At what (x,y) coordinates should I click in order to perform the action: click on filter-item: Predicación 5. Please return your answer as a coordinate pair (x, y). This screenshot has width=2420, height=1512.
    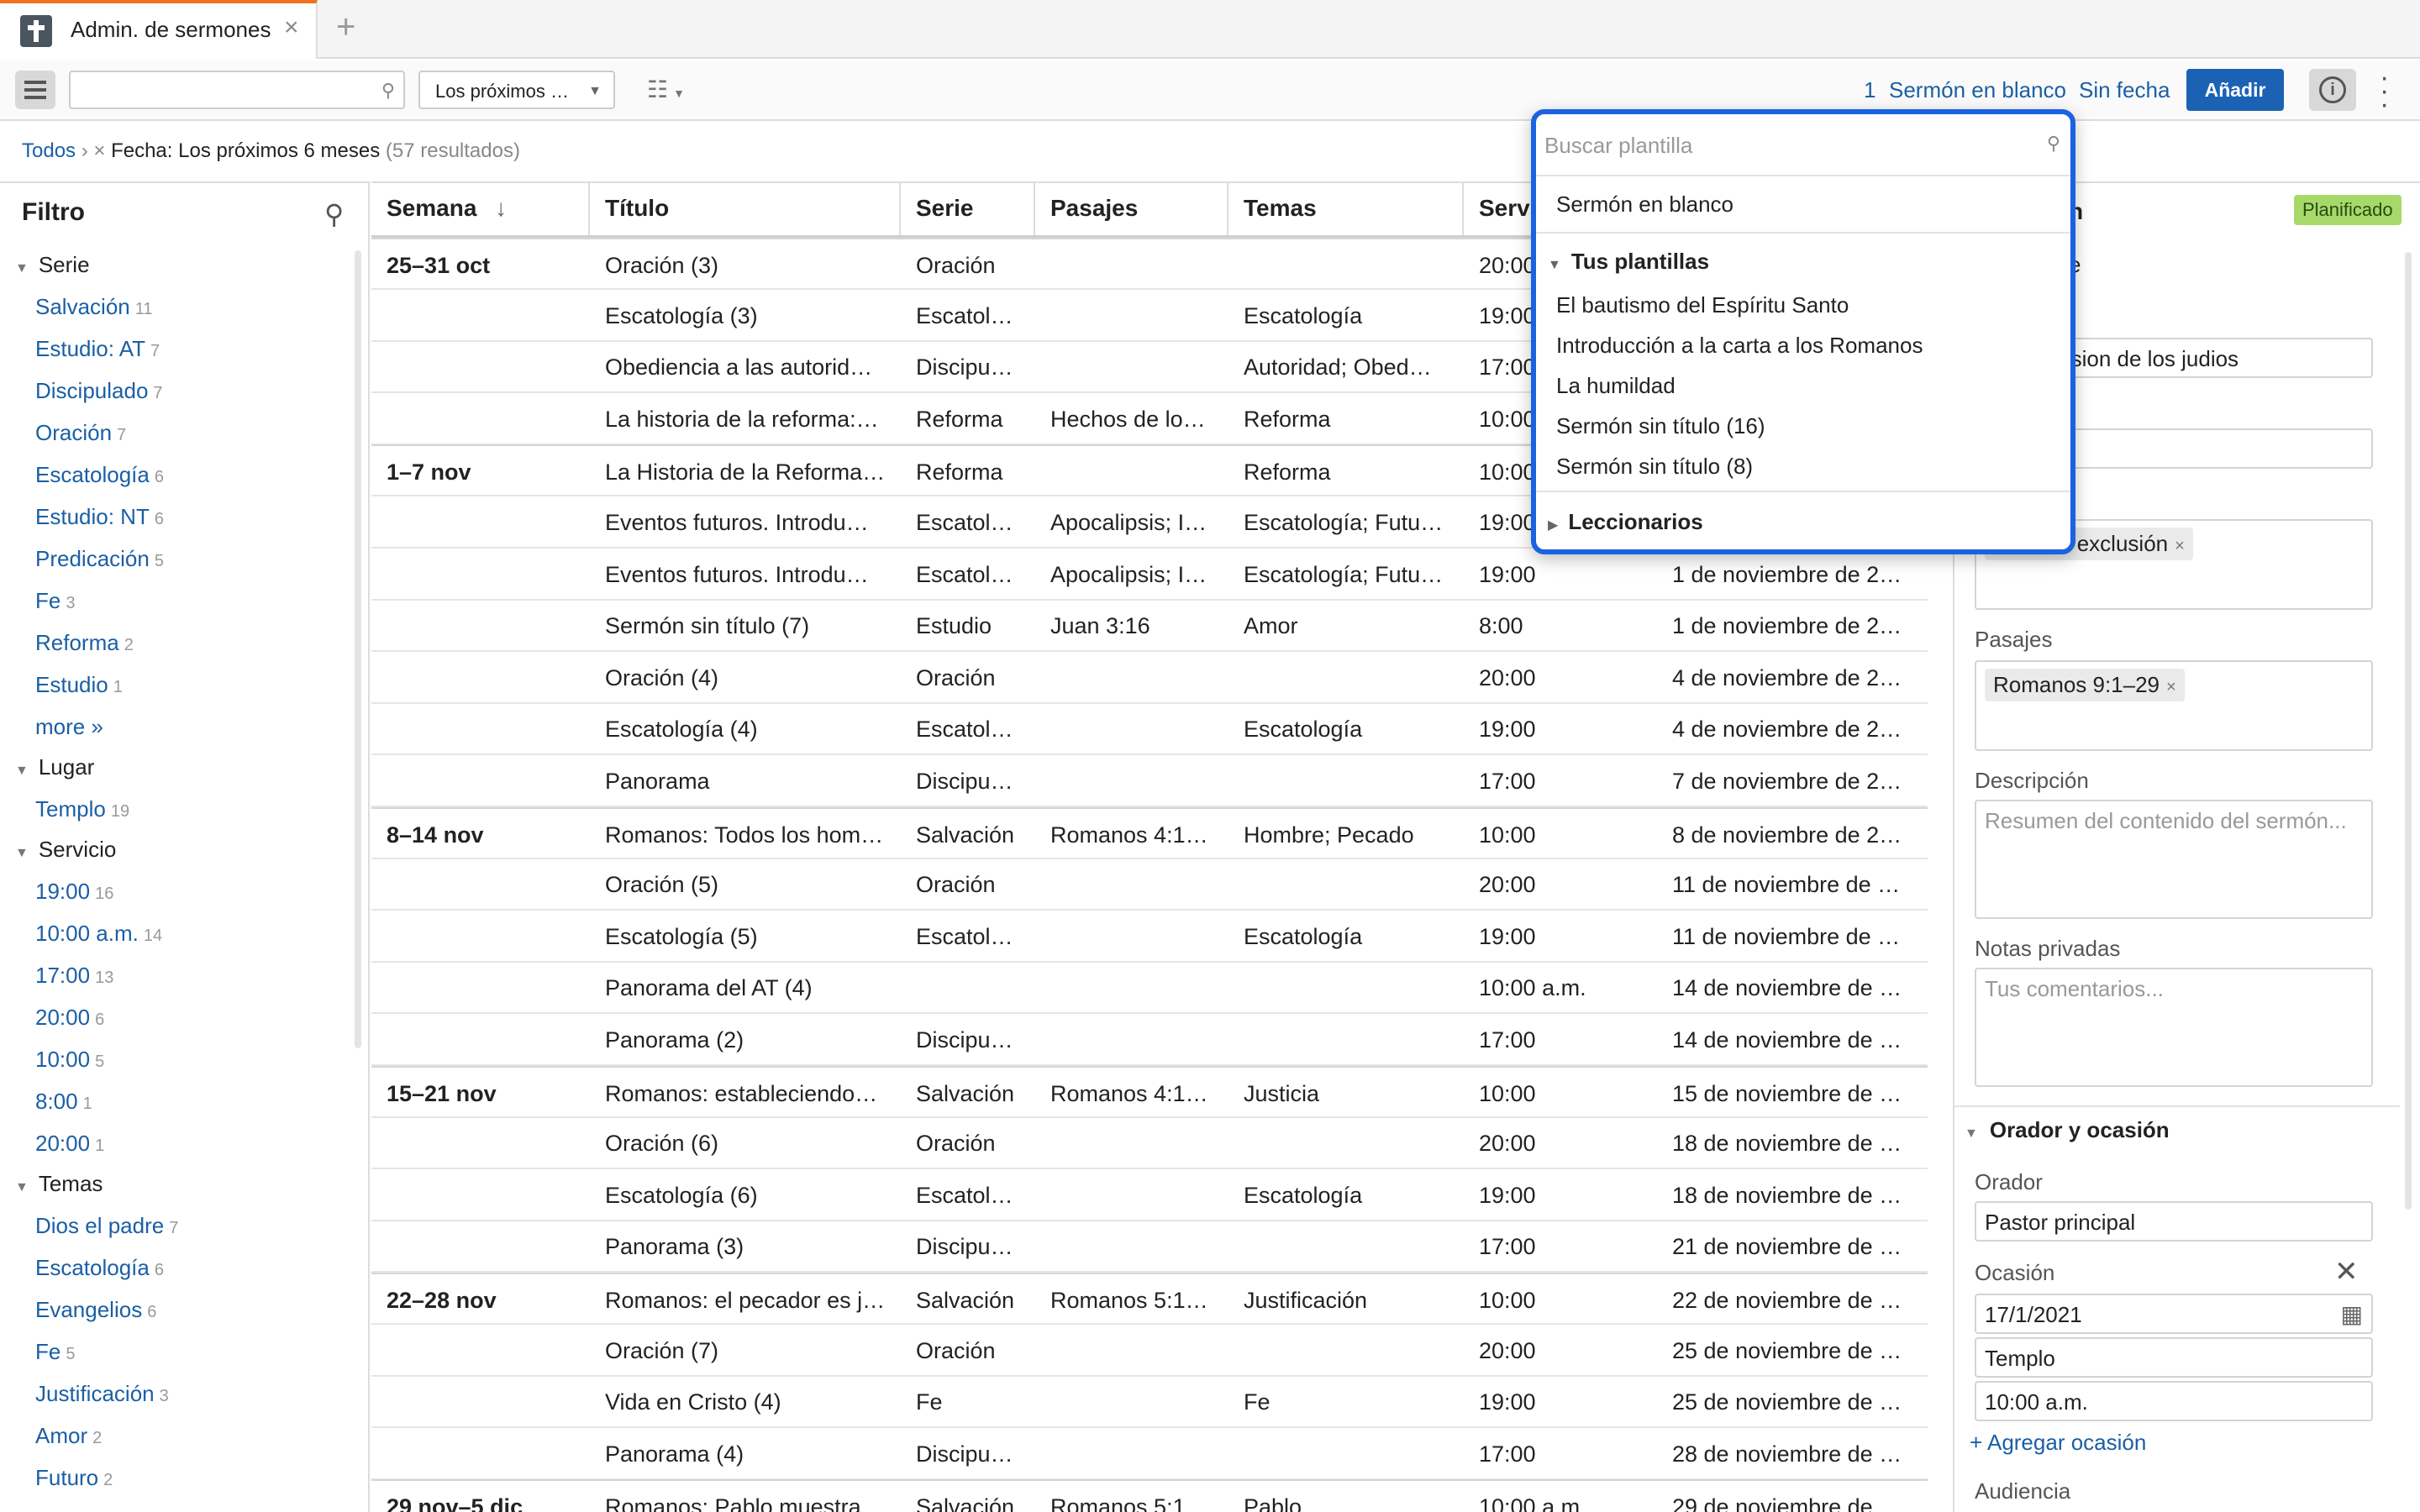
    Looking at the image, I should click on (99, 559).